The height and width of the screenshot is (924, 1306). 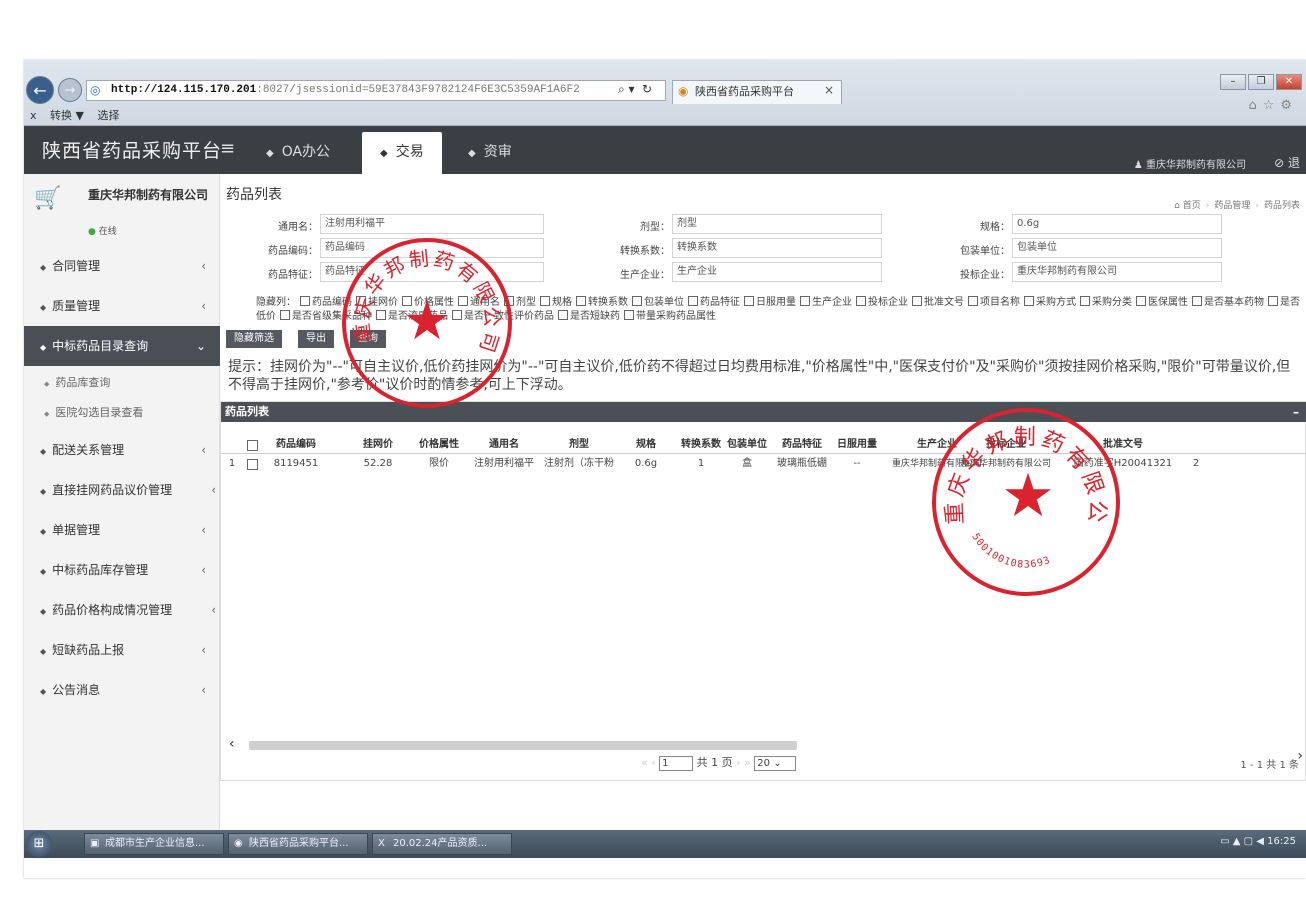 I want to click on column-header: 价格属性, so click(x=439, y=445).